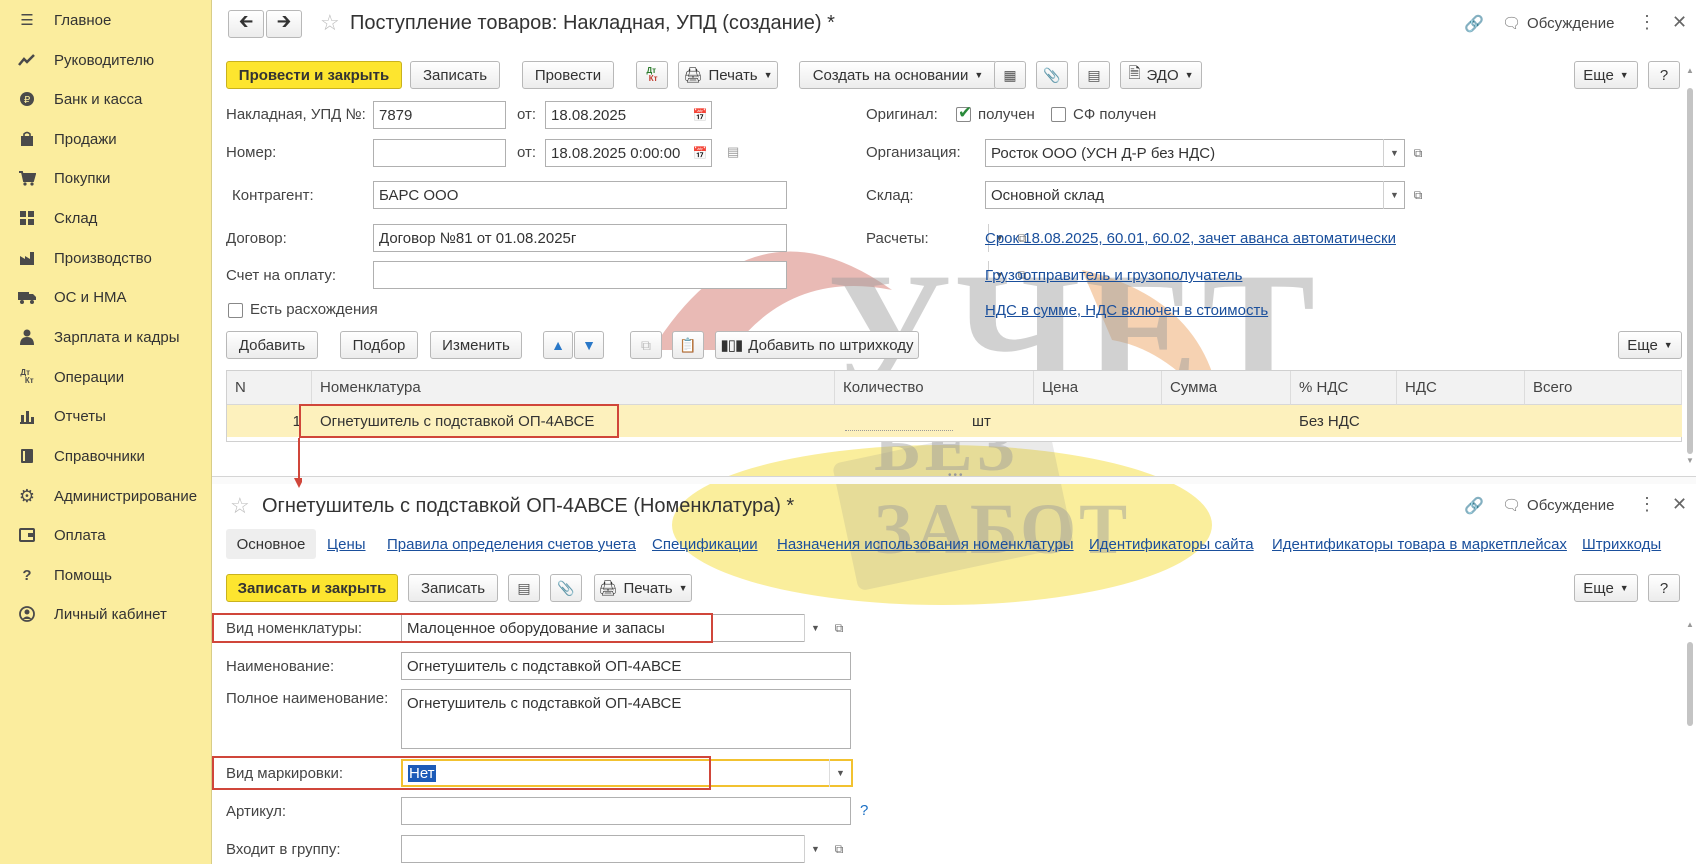 Image resolution: width=1696 pixels, height=864 pixels. Describe the element at coordinates (603, 628) in the screenshot. I see `item-type-input: Малоценное оборудование и запасы` at that location.